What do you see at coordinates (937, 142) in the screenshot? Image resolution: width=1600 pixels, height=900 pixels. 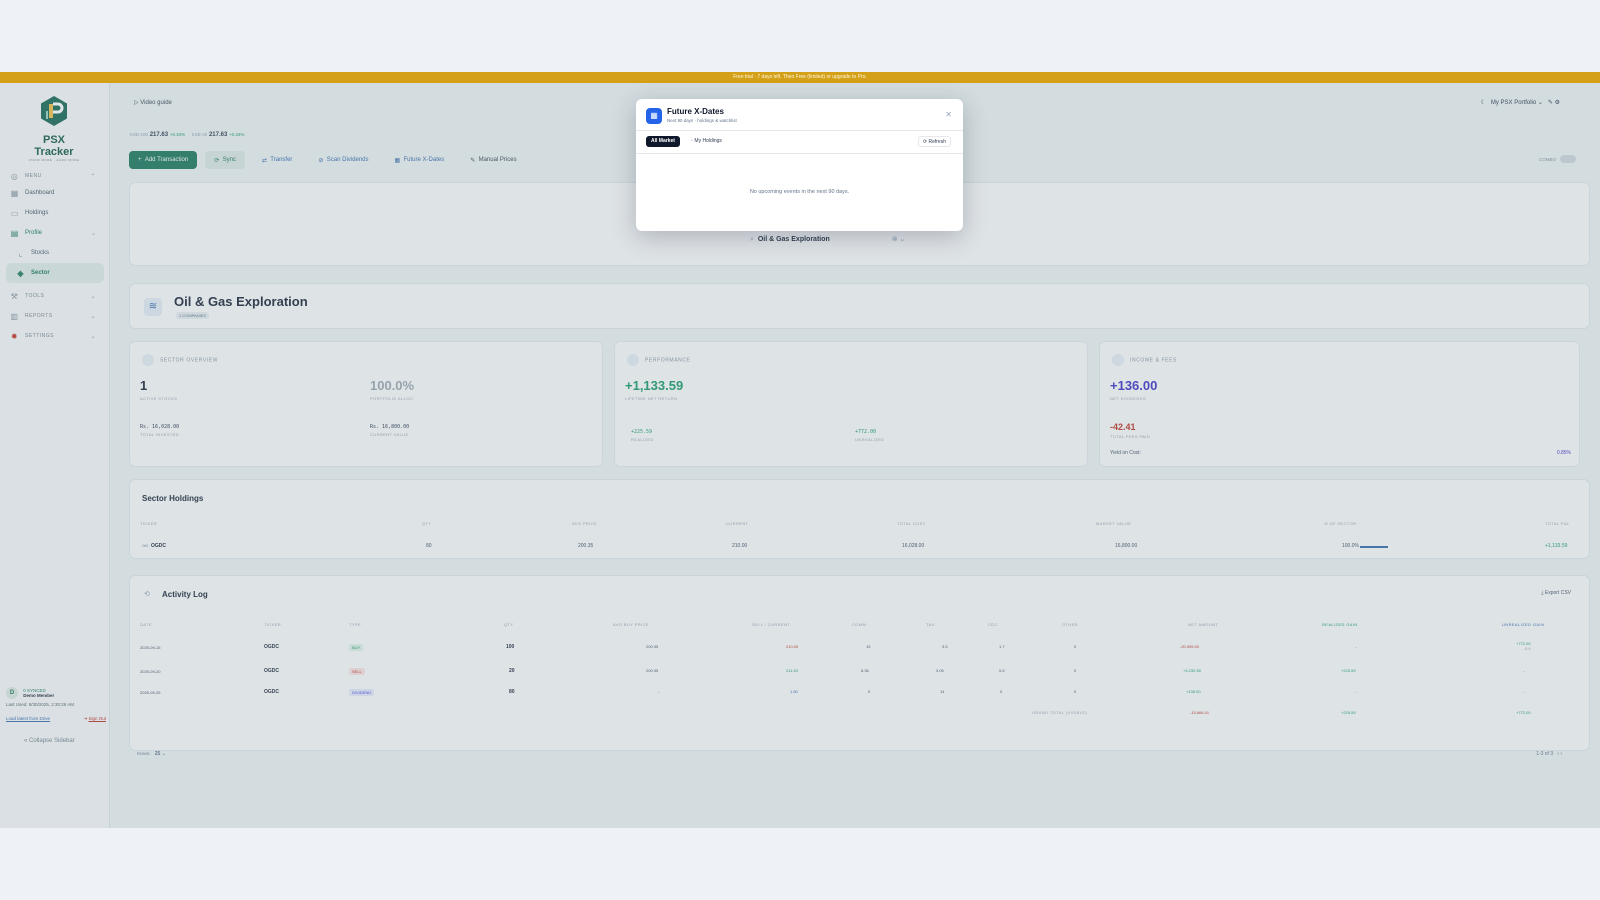 I see `refresh-label: Refresh` at bounding box center [937, 142].